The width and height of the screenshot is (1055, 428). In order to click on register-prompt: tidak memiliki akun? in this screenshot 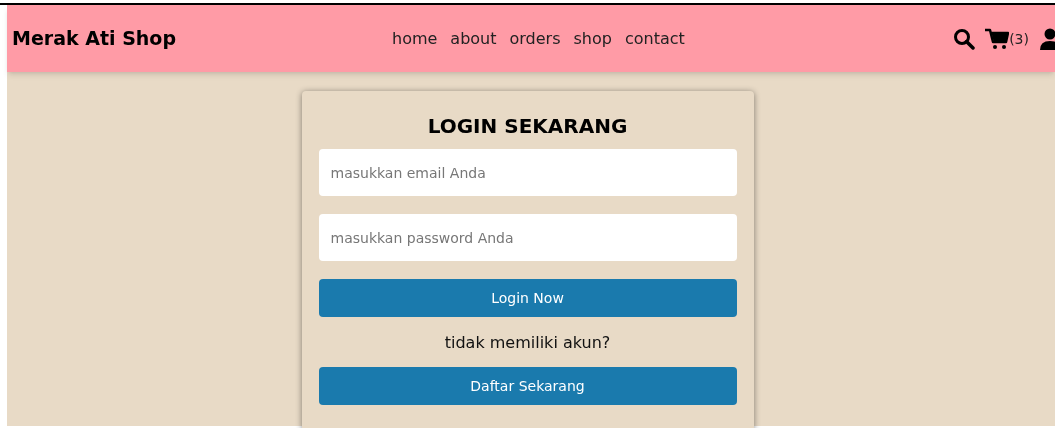, I will do `click(527, 343)`.